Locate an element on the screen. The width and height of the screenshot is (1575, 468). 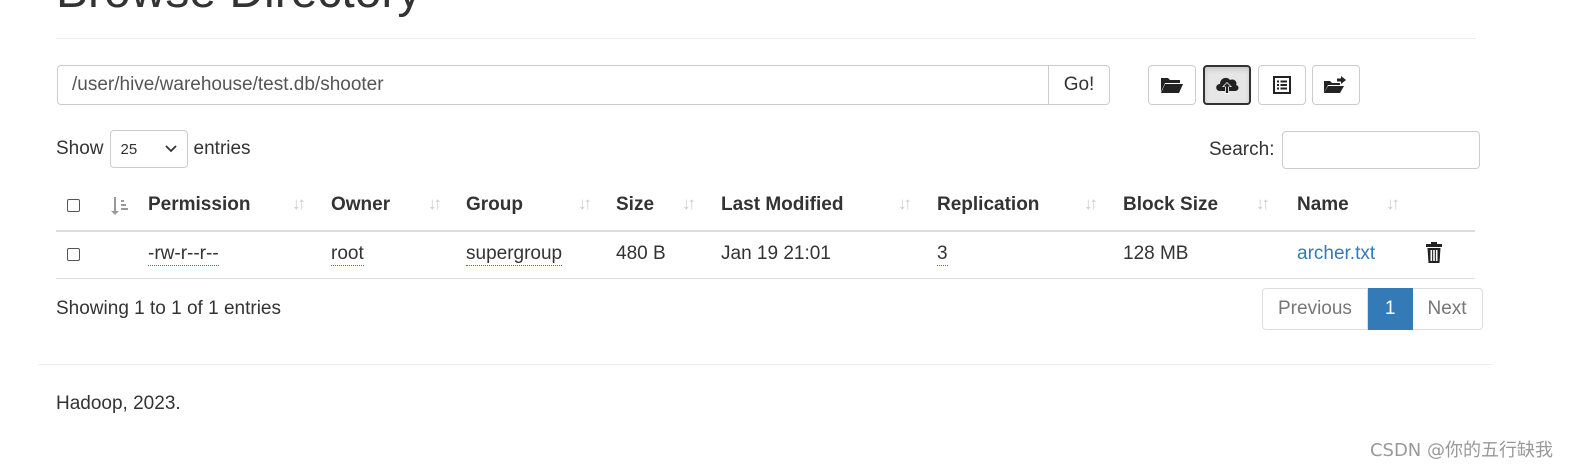
upload-button is located at coordinates (1227, 85).